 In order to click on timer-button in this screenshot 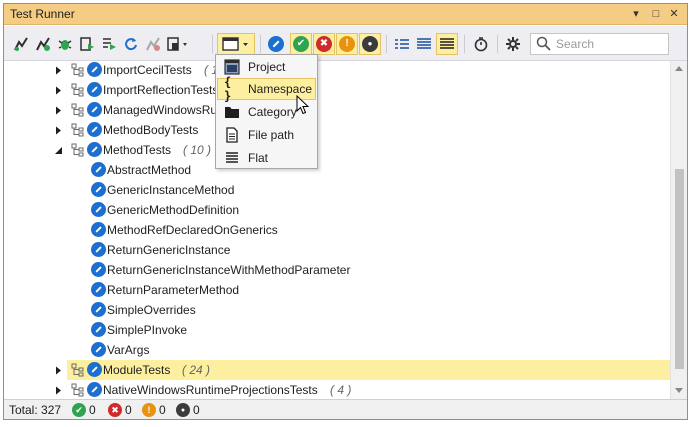, I will do `click(481, 44)`.